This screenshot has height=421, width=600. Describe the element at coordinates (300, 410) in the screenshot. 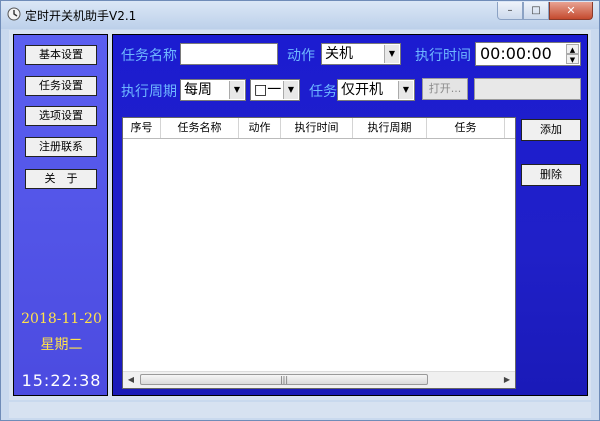

I see `status-bar` at that location.